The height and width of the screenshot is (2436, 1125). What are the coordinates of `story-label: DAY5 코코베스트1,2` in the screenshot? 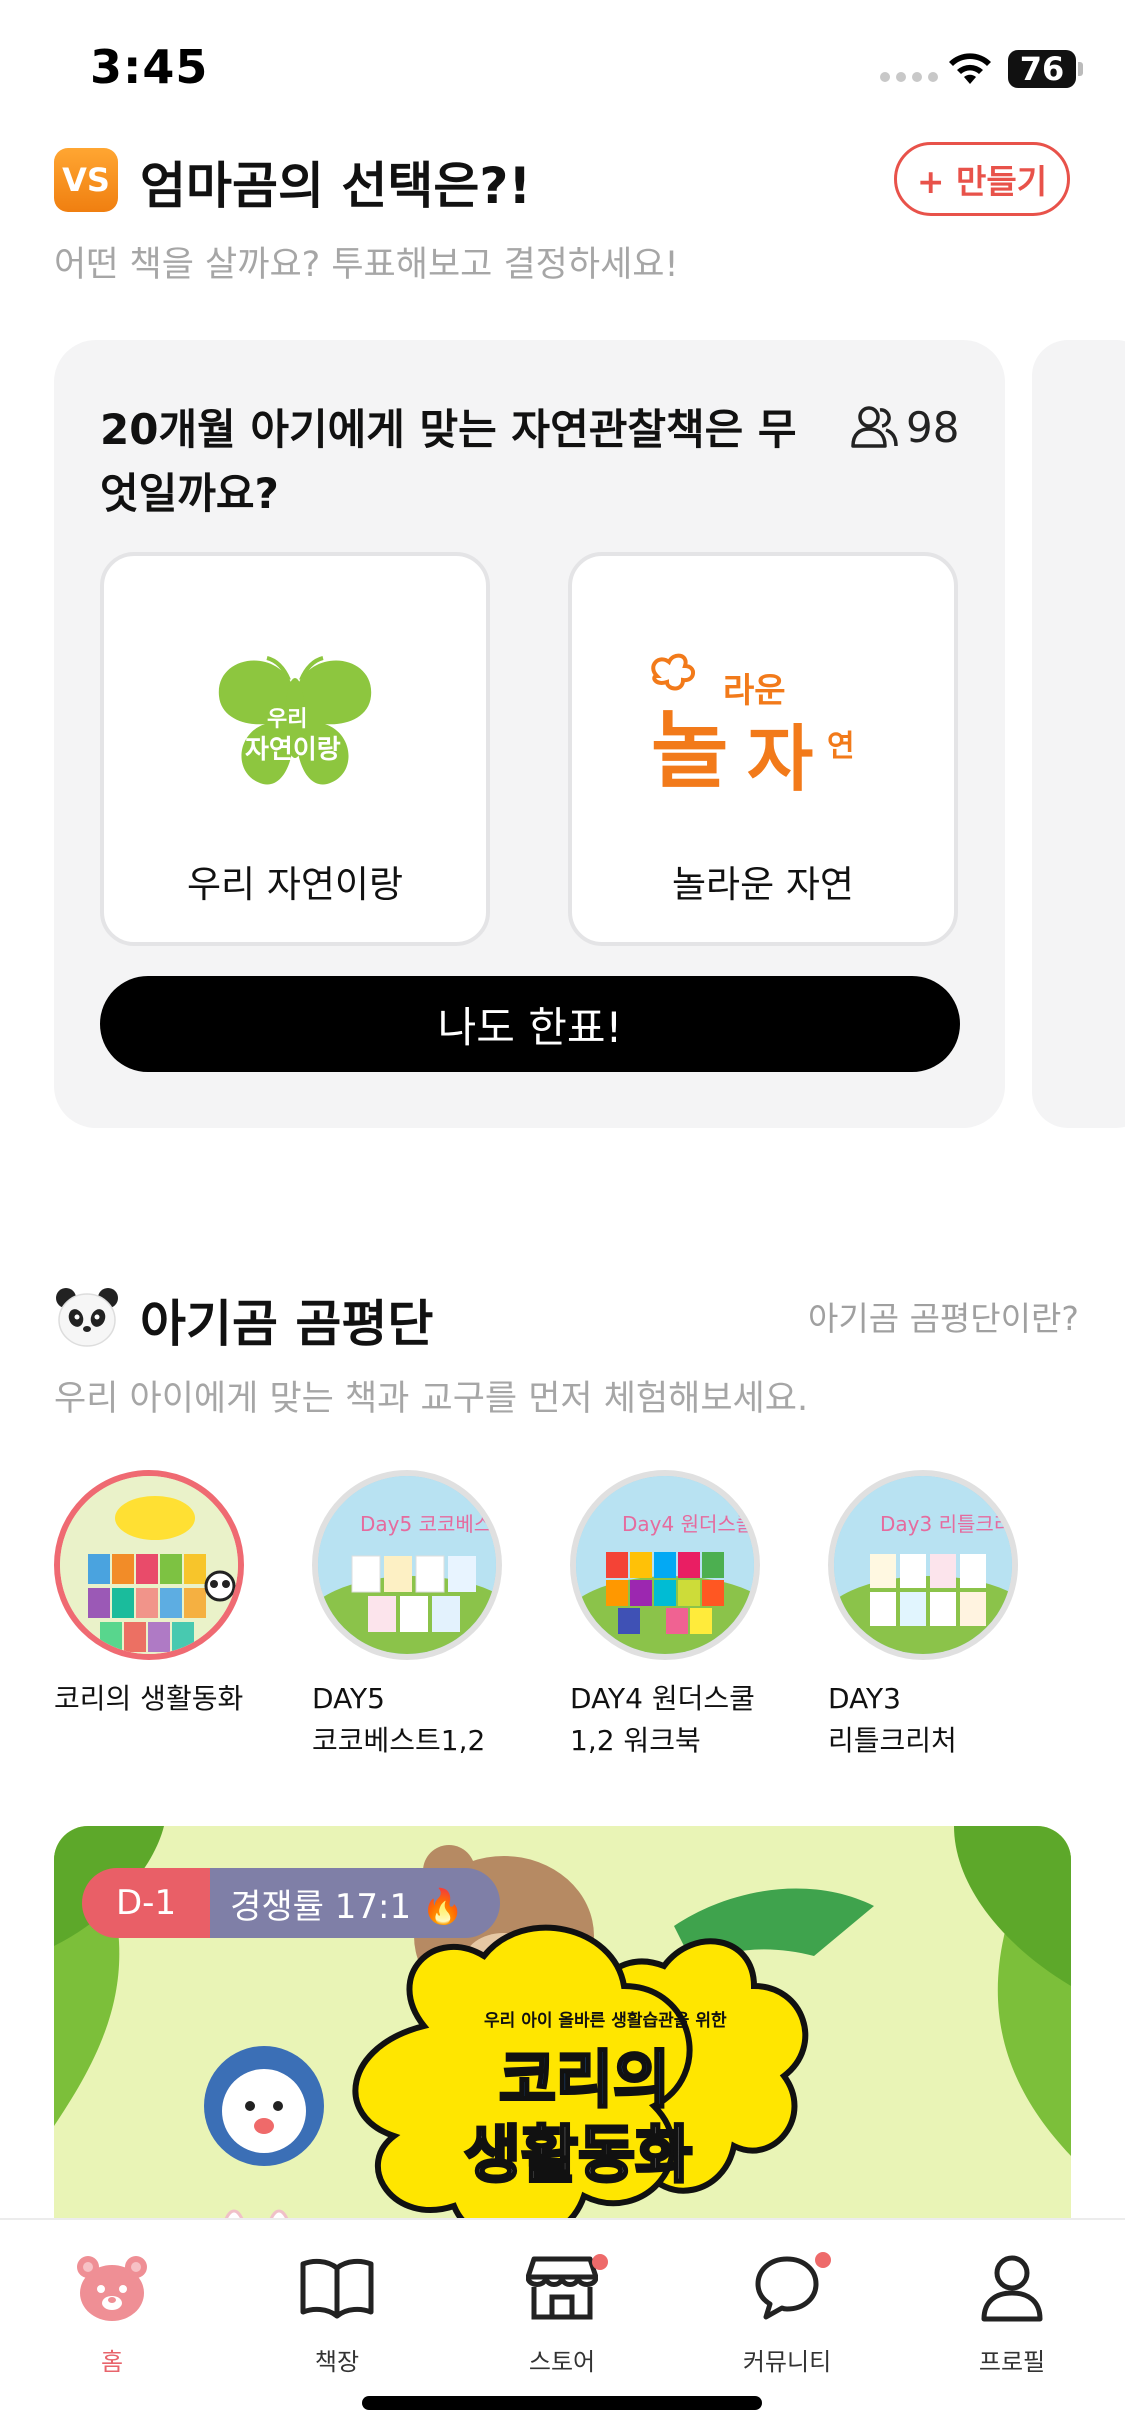 It's located at (399, 1719).